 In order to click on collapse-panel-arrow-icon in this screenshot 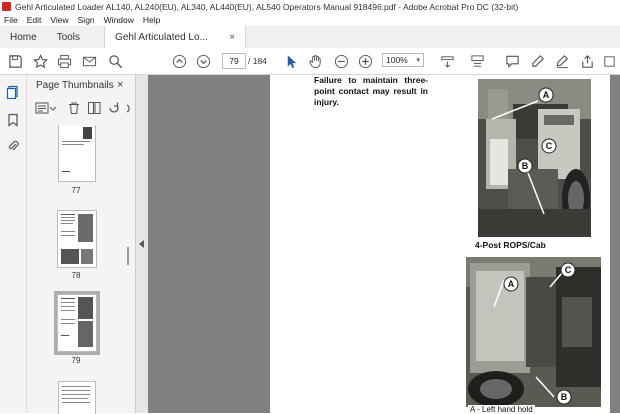, I will do `click(141, 244)`.